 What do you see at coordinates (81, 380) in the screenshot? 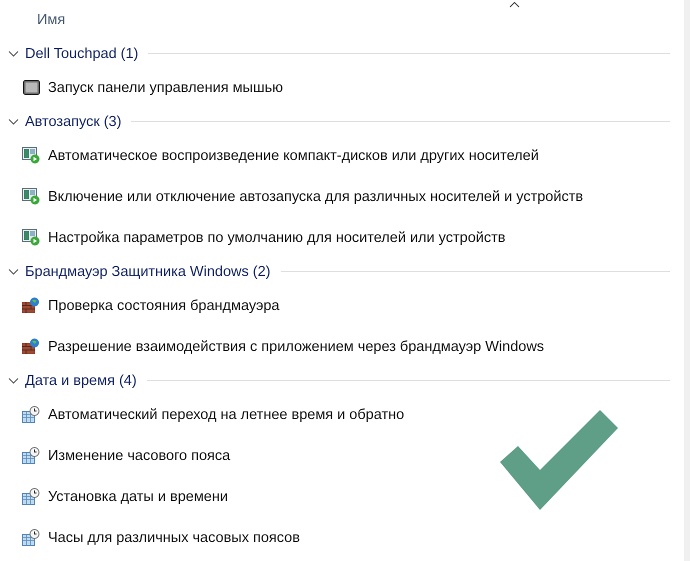
I see `group-header: Дата и время (4)` at bounding box center [81, 380].